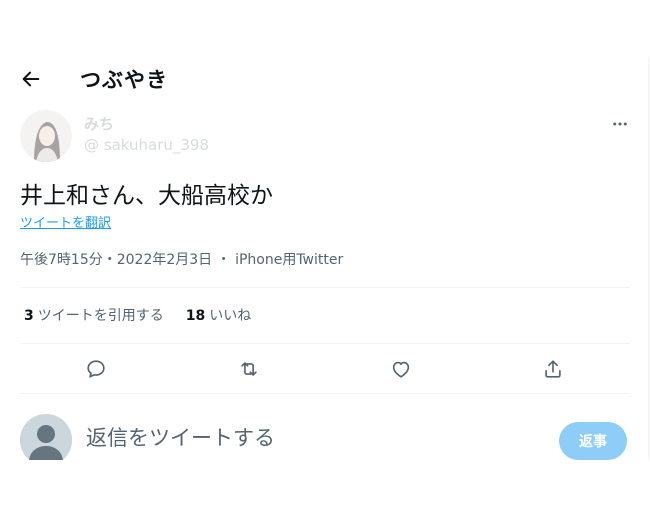  Describe the element at coordinates (230, 316) in the screenshot. I see `likes-label: いいね` at that location.